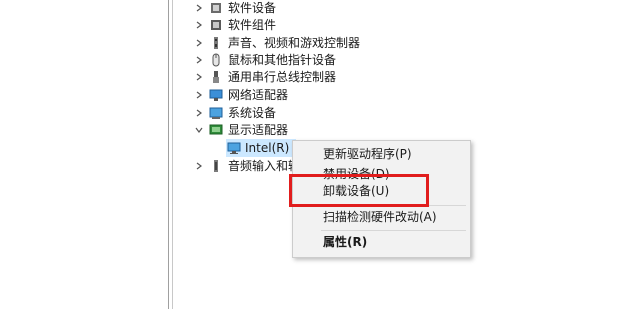 The height and width of the screenshot is (309, 620). What do you see at coordinates (294, 43) in the screenshot?
I see `tree-item-label: 声音、视频和游戏控制器` at bounding box center [294, 43].